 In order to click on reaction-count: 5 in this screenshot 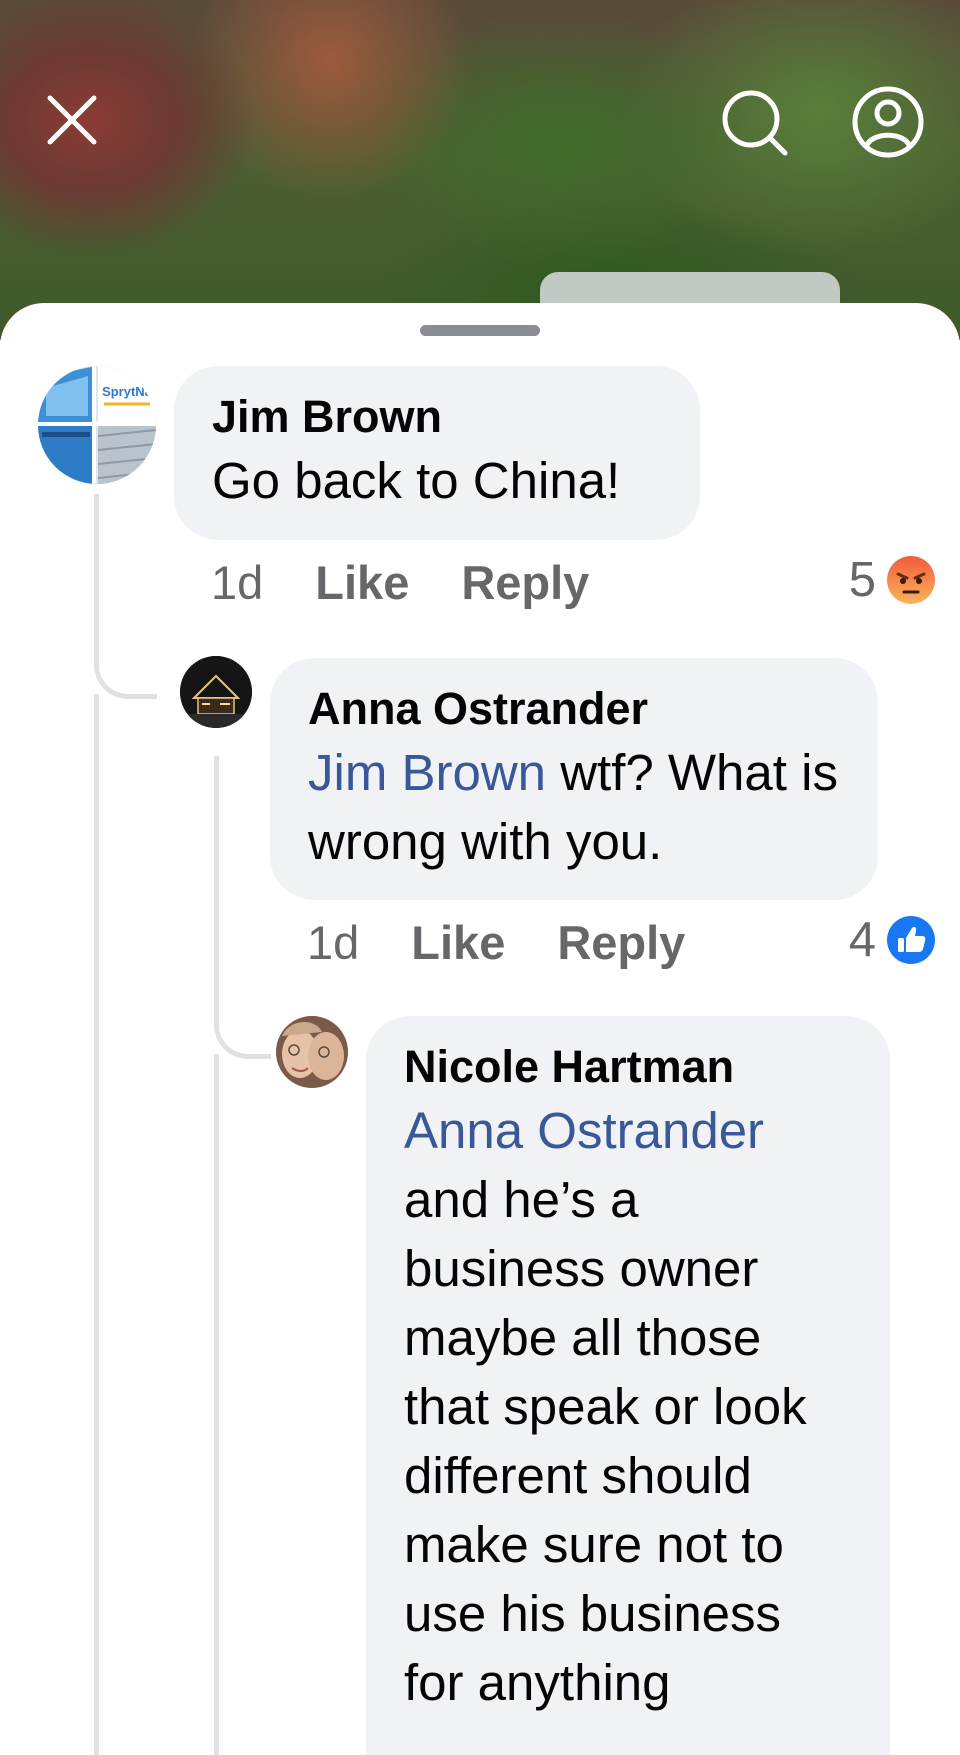, I will do `click(862, 580)`.